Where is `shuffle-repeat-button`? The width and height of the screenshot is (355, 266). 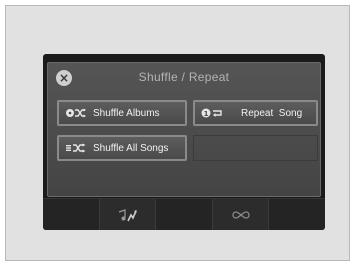
shuffle-repeat-button is located at coordinates (241, 214).